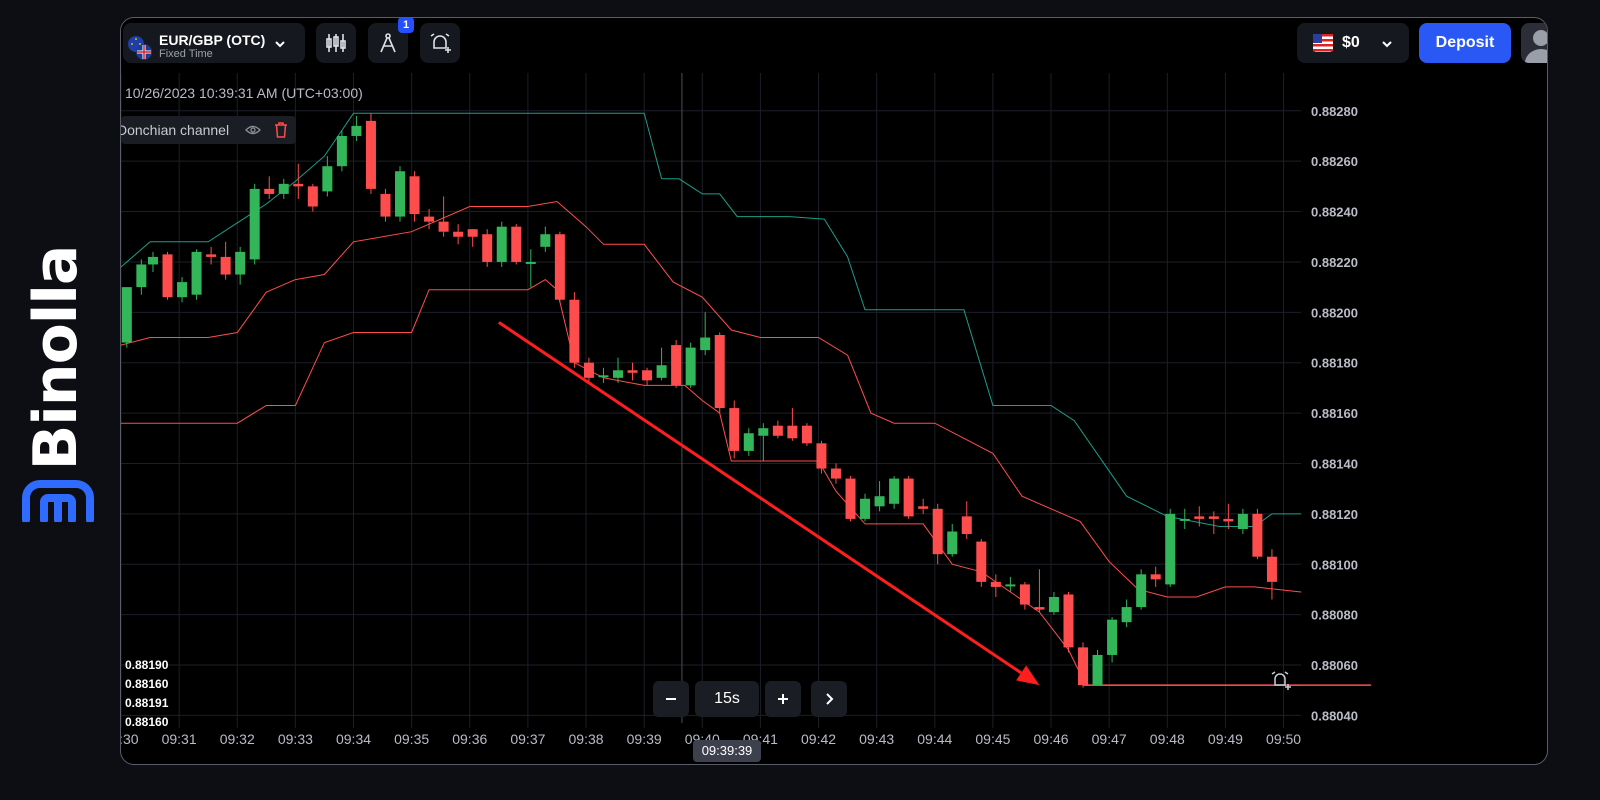 This screenshot has height=800, width=1600. Describe the element at coordinates (440, 43) in the screenshot. I see `add-alert-button` at that location.